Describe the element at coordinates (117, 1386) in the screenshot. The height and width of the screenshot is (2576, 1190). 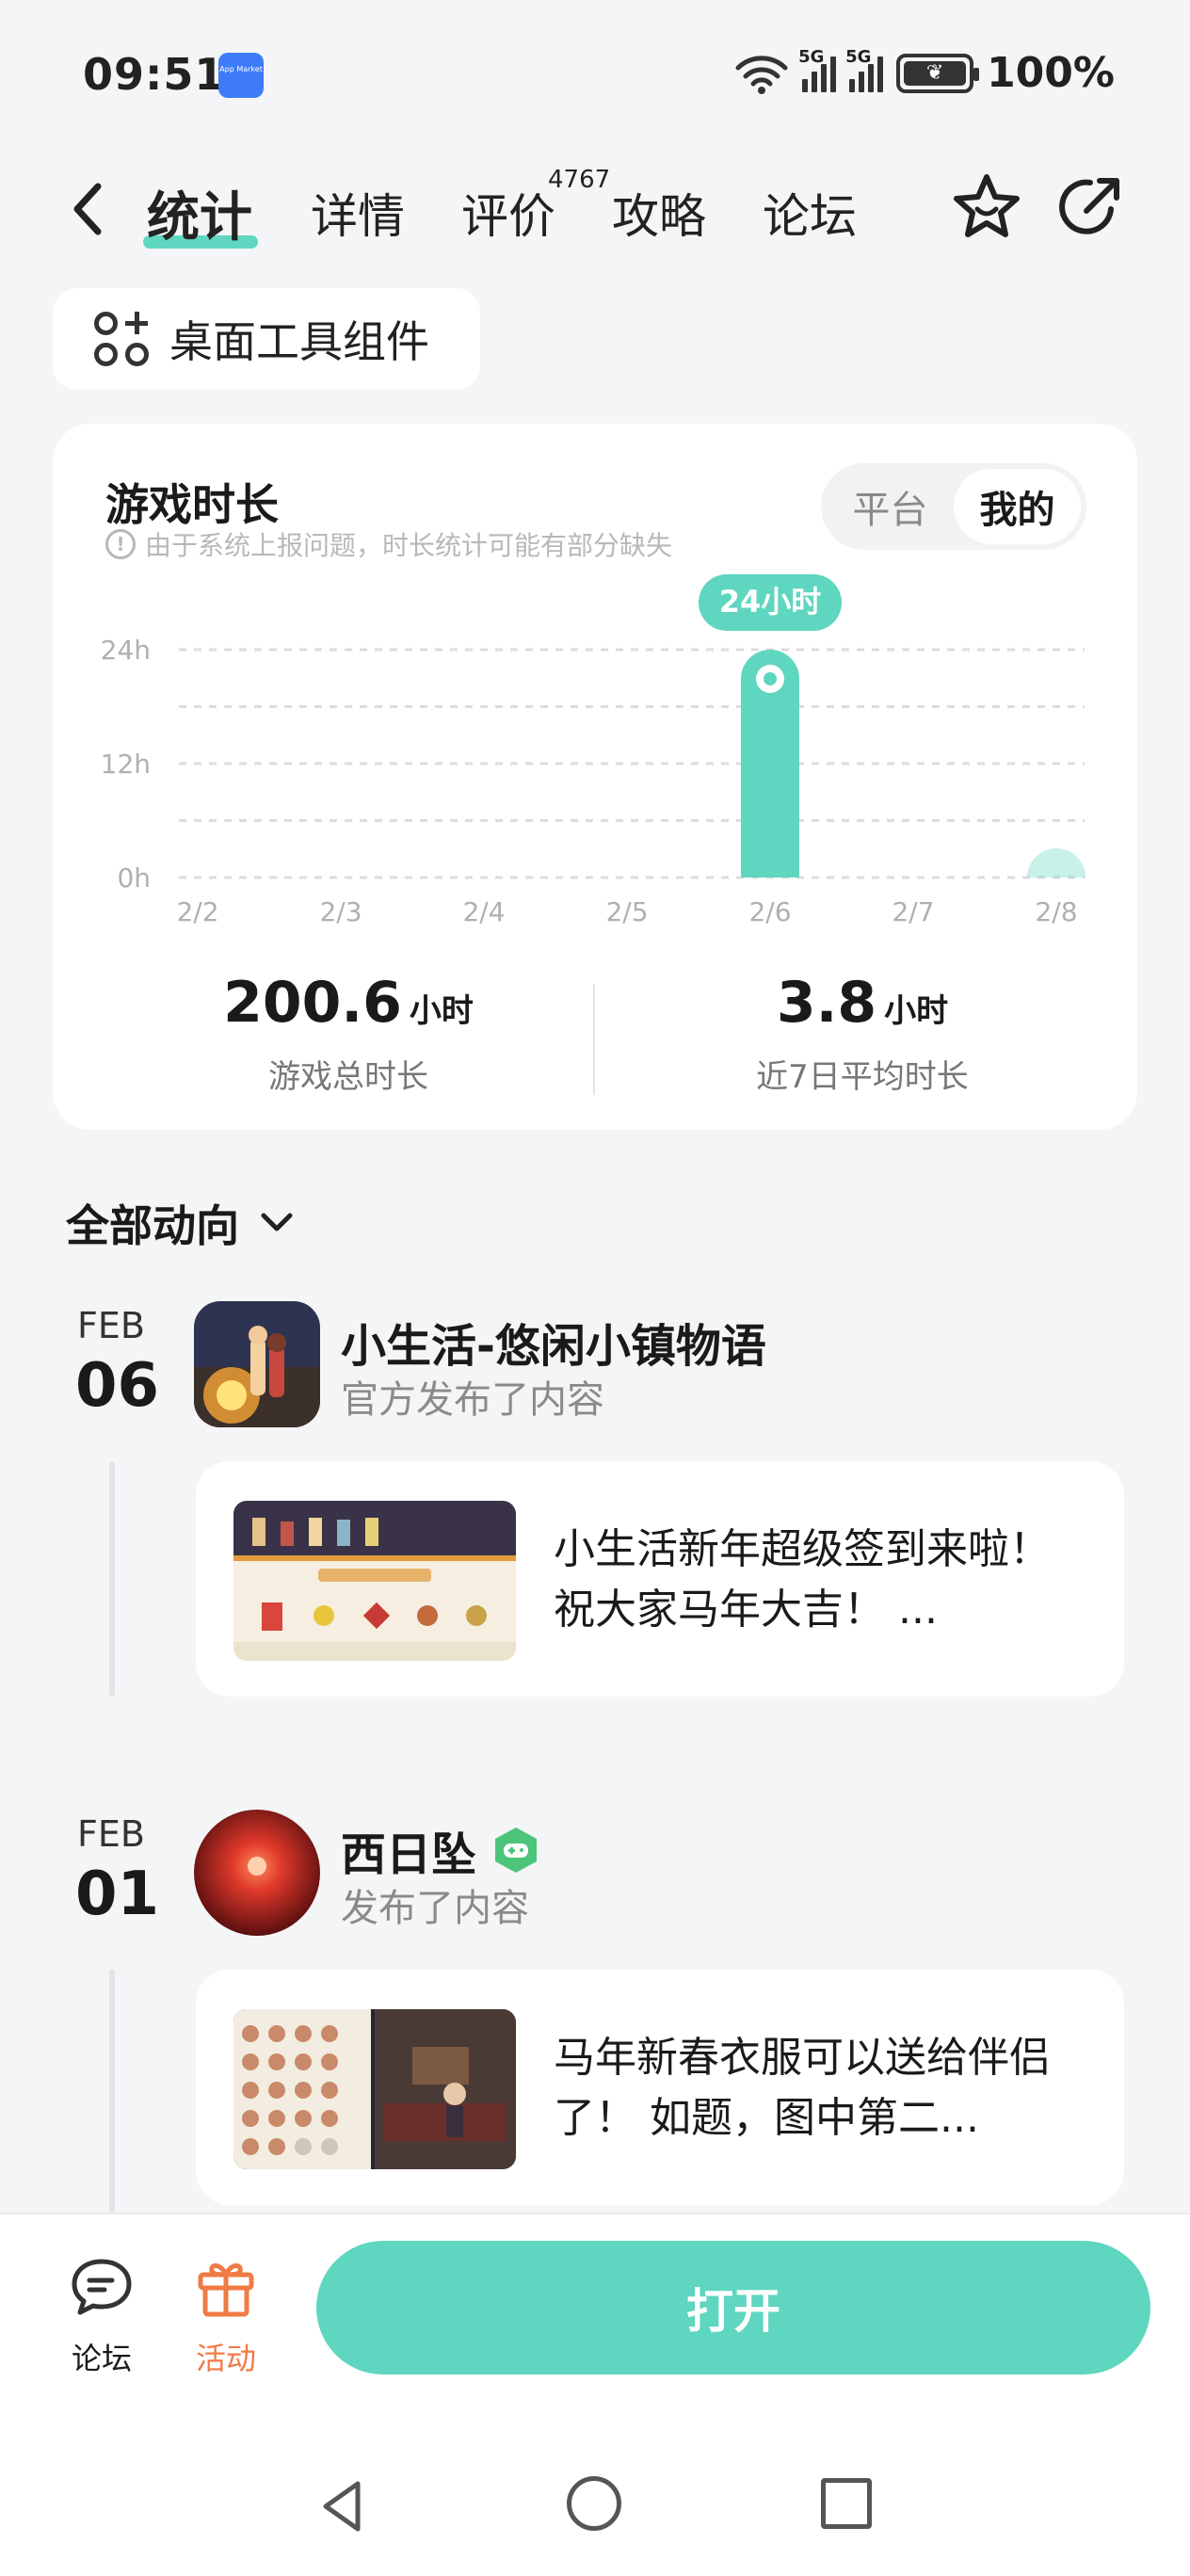
I see `entry-date-day: 06` at that location.